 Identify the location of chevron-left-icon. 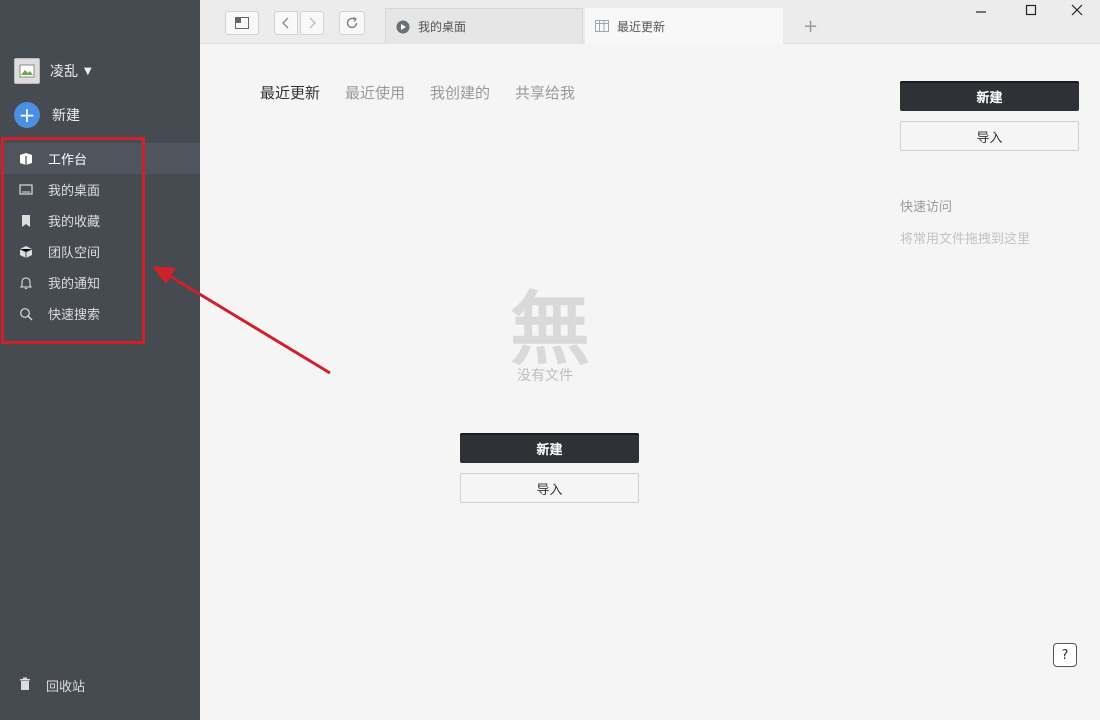
(286, 23).